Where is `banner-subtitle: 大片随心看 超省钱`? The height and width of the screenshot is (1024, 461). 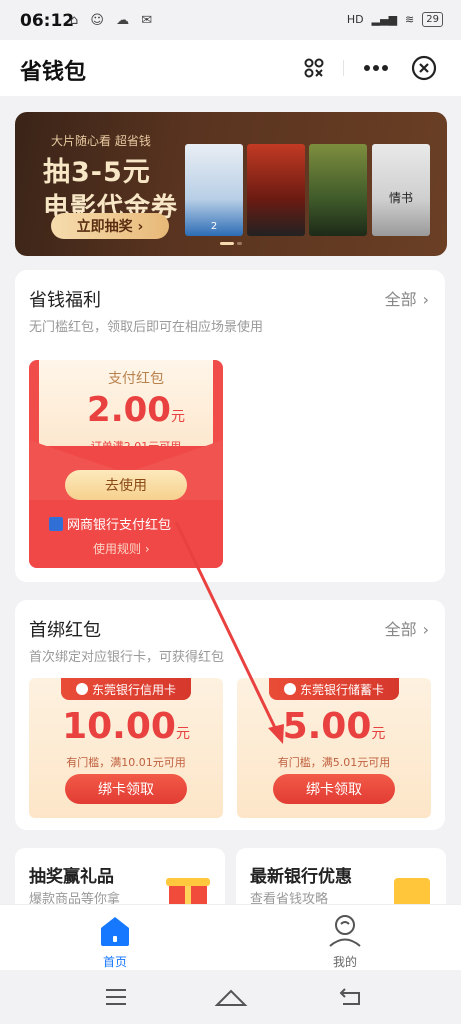
banner-subtitle: 大片随心看 超省钱 is located at coordinates (101, 141).